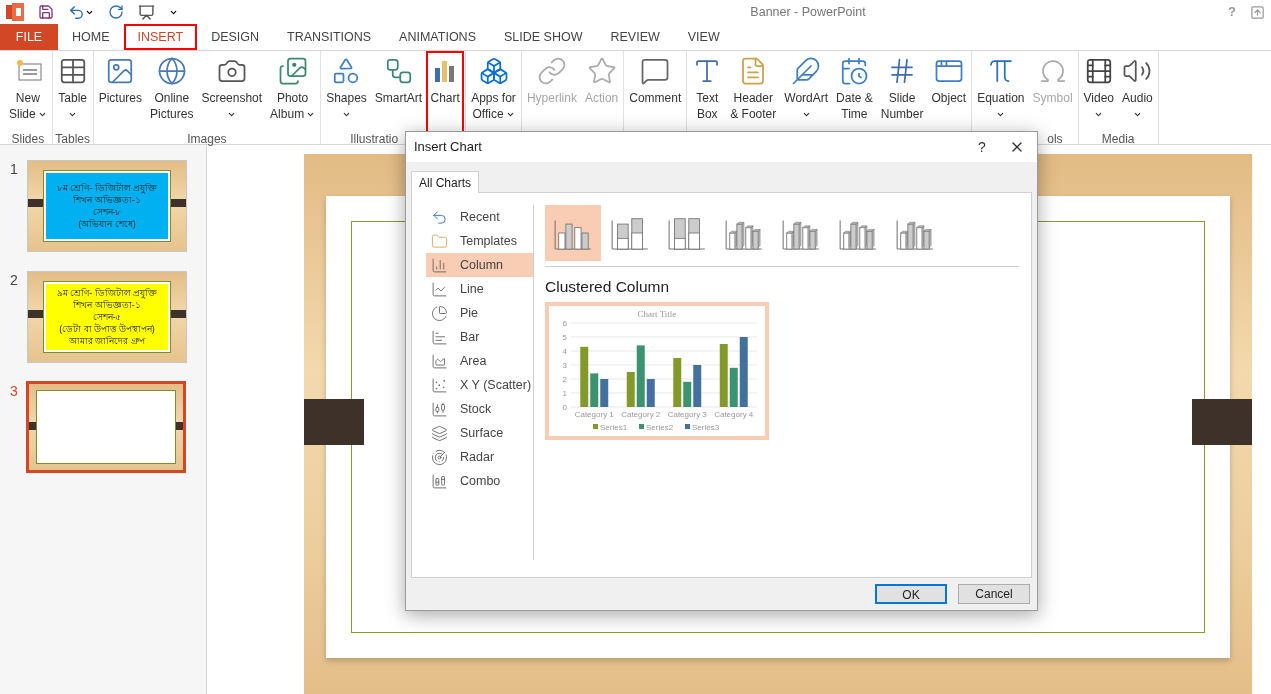 This screenshot has height=694, width=1271. Describe the element at coordinates (374, 139) in the screenshot. I see `group-label: Illustratio` at that location.